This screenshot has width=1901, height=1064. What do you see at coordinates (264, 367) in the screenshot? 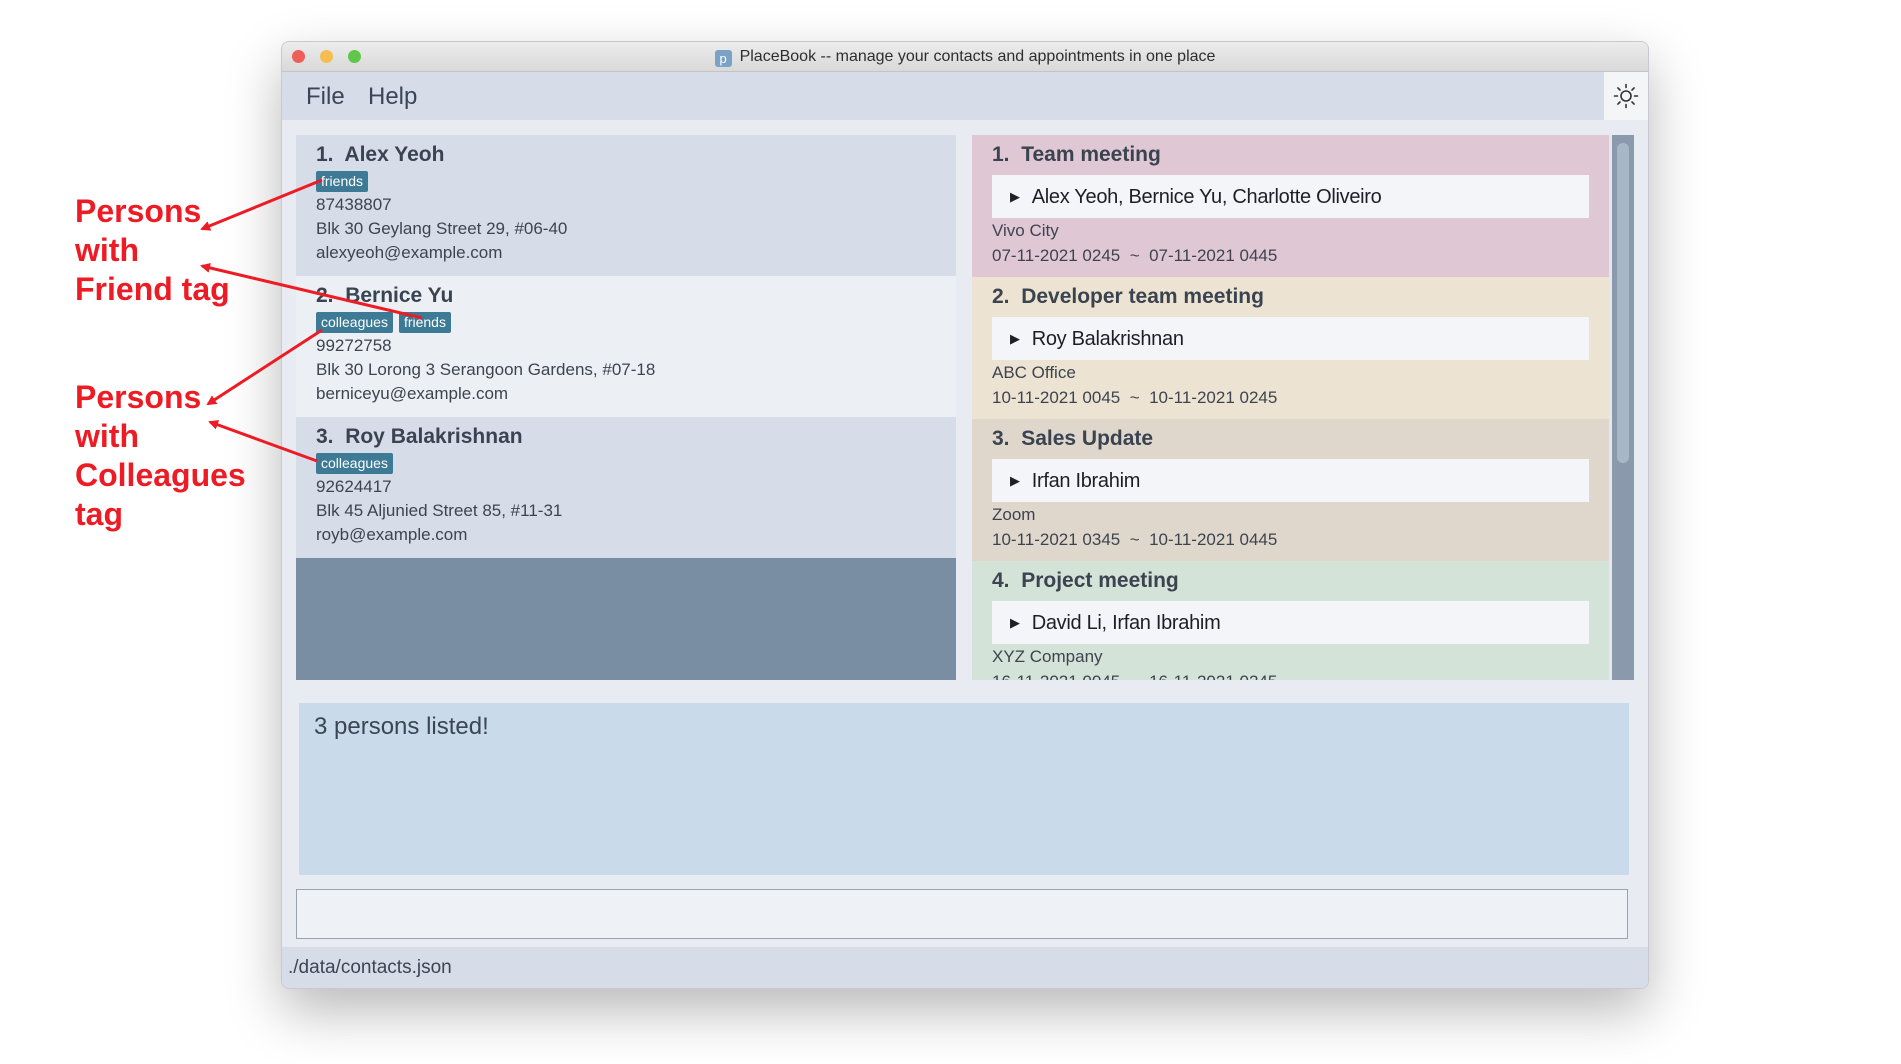
I see `arrow-colleague-bernice` at bounding box center [264, 367].